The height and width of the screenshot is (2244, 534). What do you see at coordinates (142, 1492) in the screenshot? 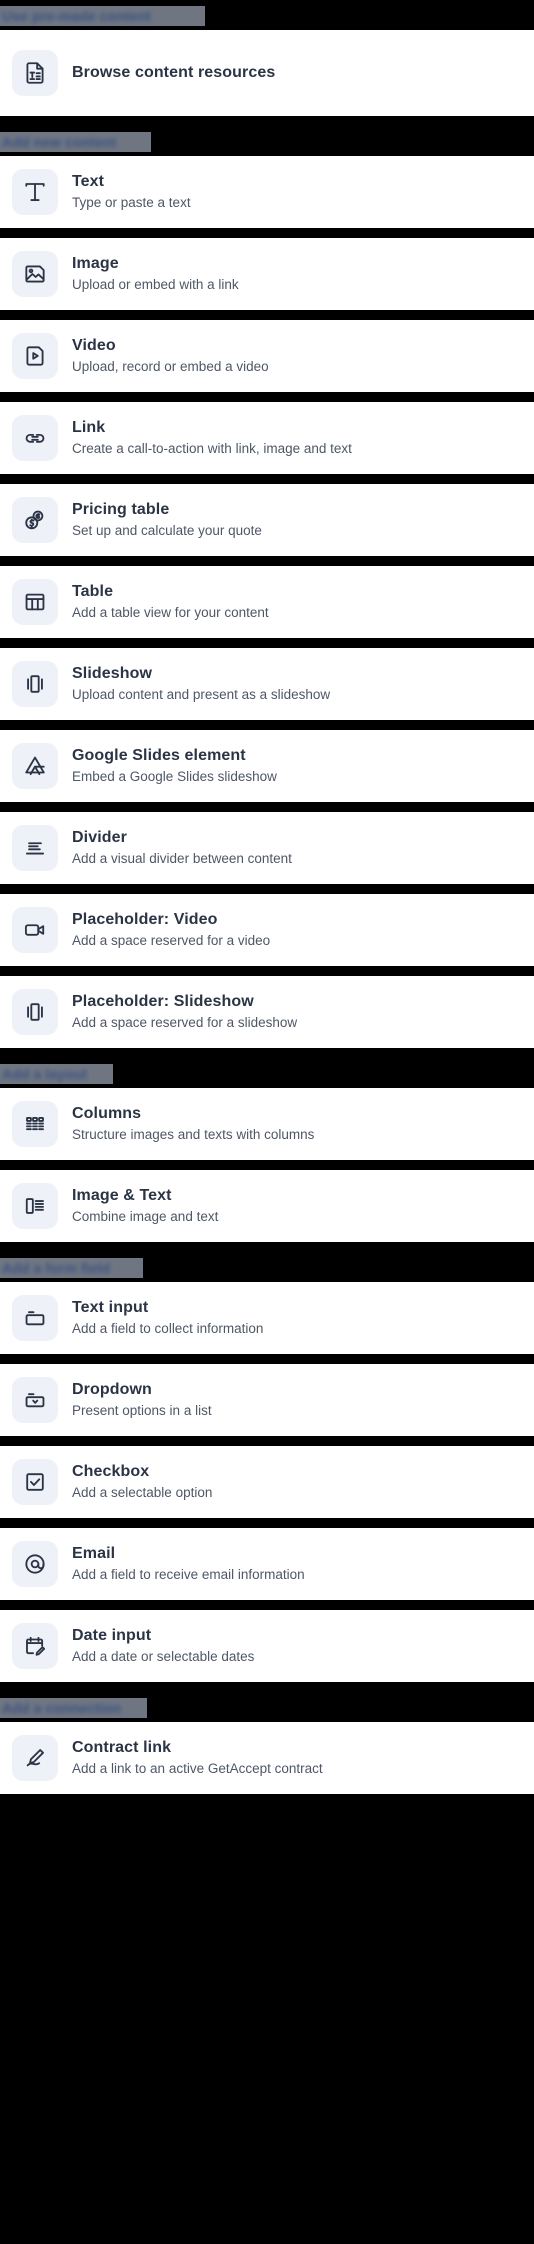
I see `content-block-subtitle: Add a selectable option` at bounding box center [142, 1492].